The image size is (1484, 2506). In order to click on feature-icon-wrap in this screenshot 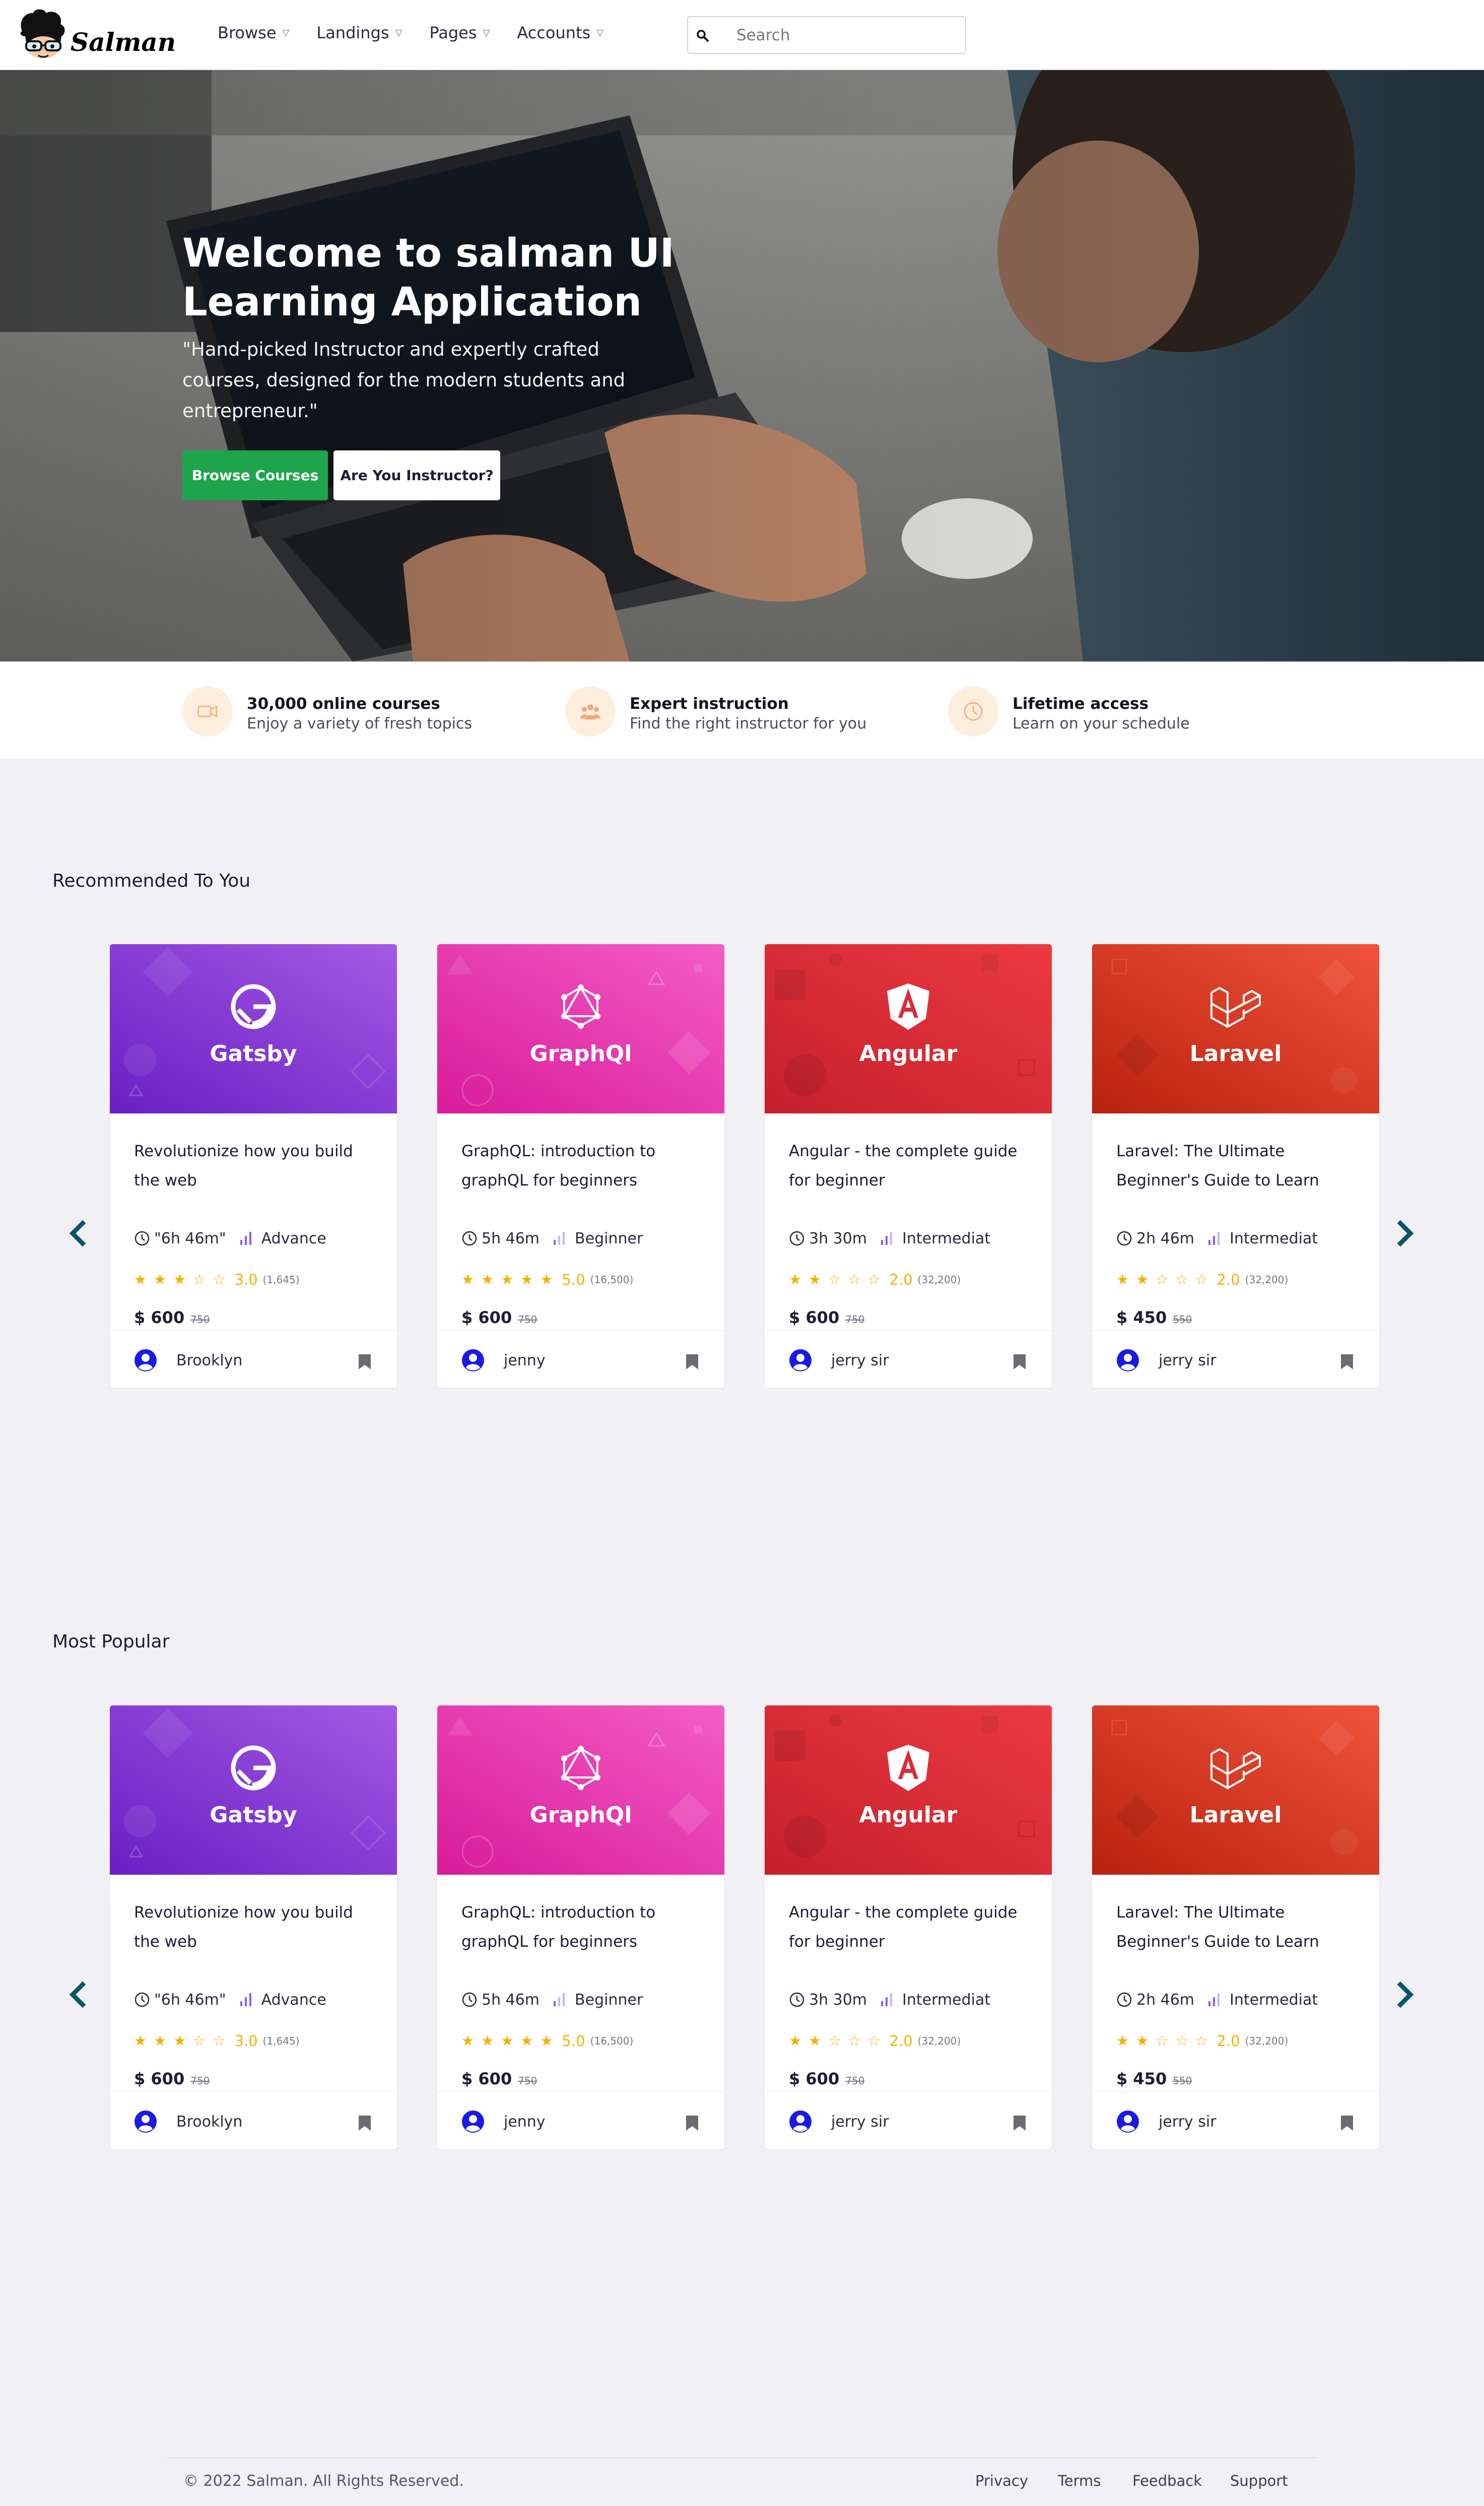, I will do `click(973, 711)`.